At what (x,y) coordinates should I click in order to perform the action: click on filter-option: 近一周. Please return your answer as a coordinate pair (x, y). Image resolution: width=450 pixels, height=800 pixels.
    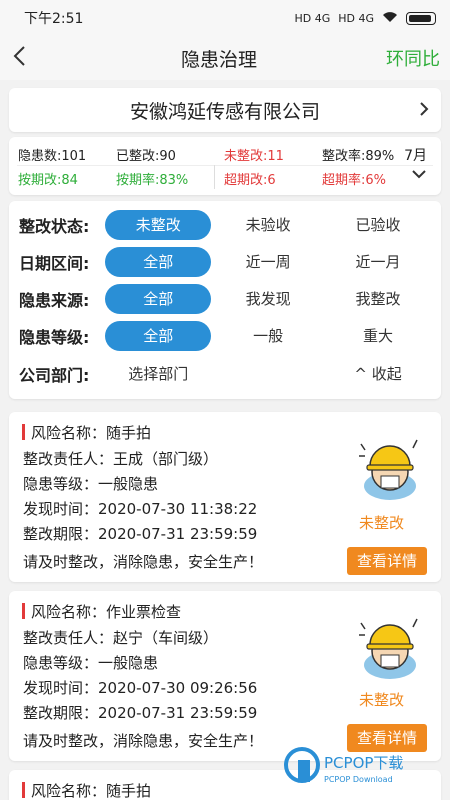
    Looking at the image, I should click on (268, 262).